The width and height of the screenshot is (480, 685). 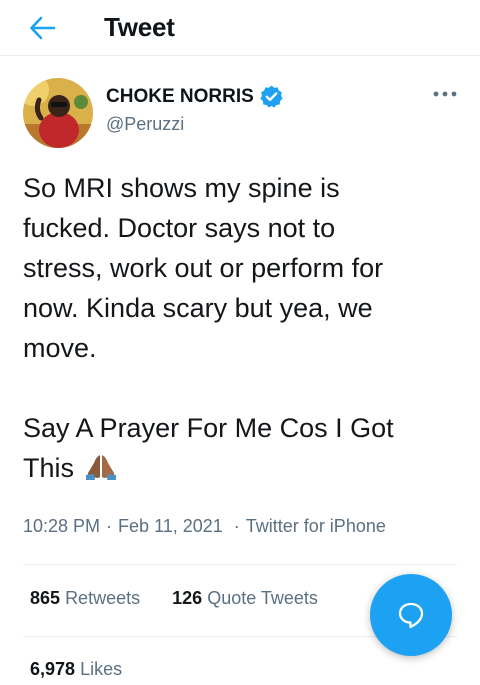 I want to click on arrow-left-icon, so click(x=43, y=28).